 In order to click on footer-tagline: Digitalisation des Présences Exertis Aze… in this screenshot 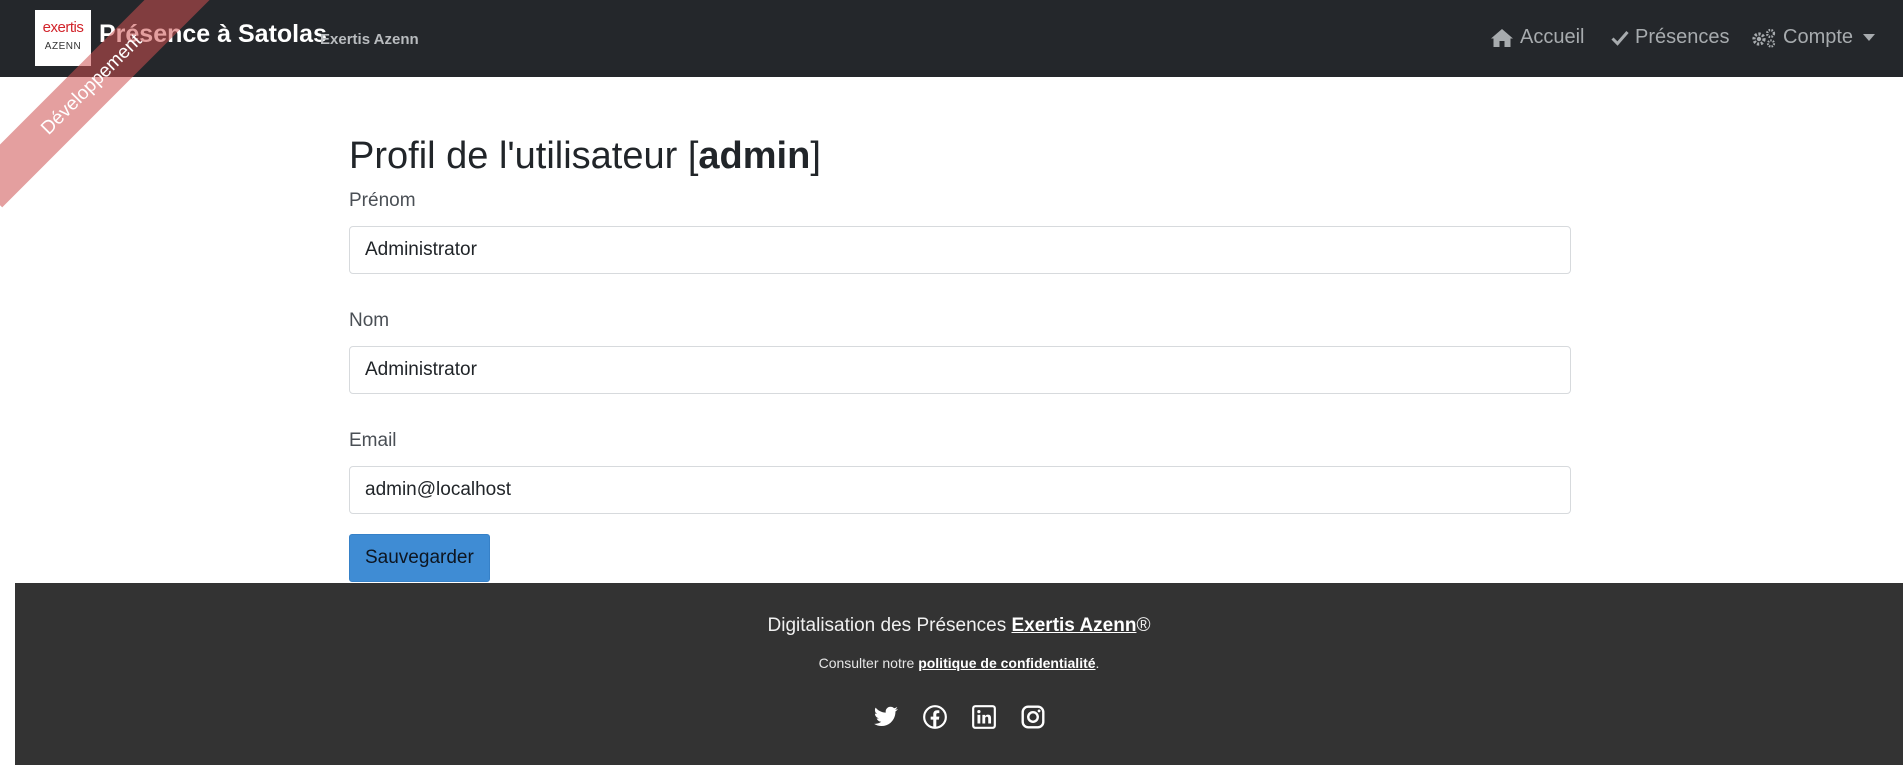, I will do `click(959, 626)`.